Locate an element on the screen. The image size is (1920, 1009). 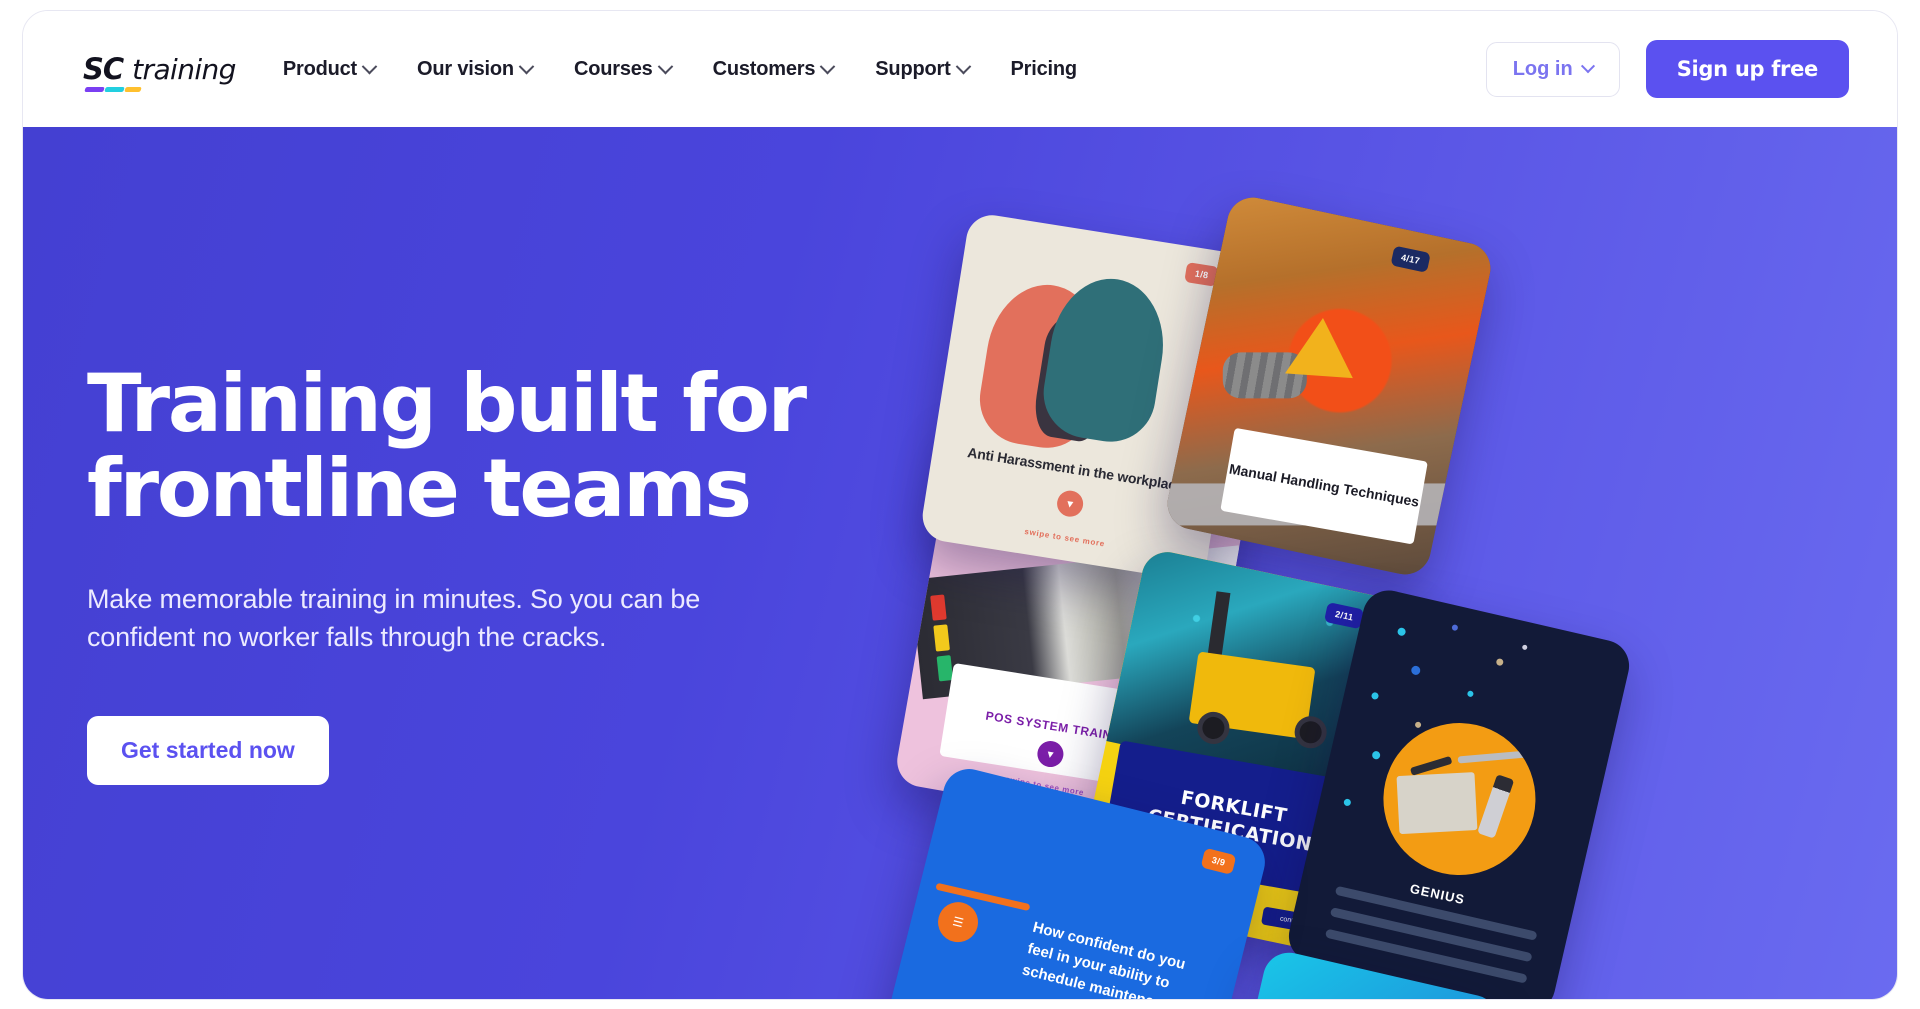
card-progress-badge: 3/9 is located at coordinates (1218, 861).